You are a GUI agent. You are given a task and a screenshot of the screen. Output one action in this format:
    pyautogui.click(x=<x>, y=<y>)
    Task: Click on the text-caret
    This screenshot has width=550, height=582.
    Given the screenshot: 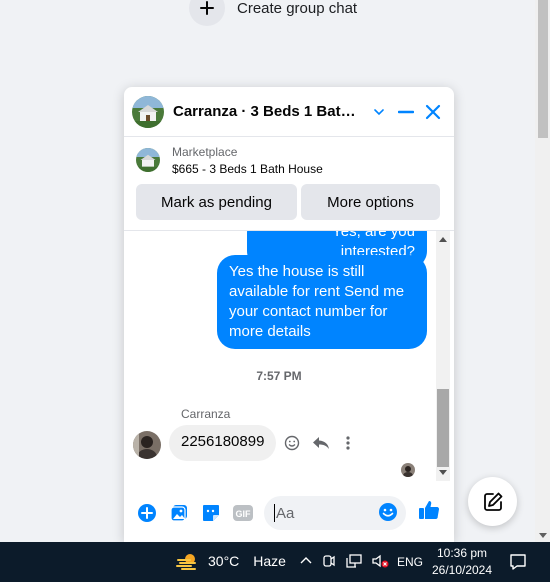 What is the action you would take?
    pyautogui.click(x=274, y=513)
    